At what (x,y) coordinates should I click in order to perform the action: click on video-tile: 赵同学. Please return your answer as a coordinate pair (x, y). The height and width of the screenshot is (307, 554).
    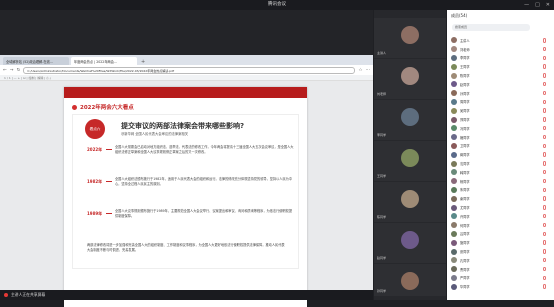
    Looking at the image, I should click on (410, 243).